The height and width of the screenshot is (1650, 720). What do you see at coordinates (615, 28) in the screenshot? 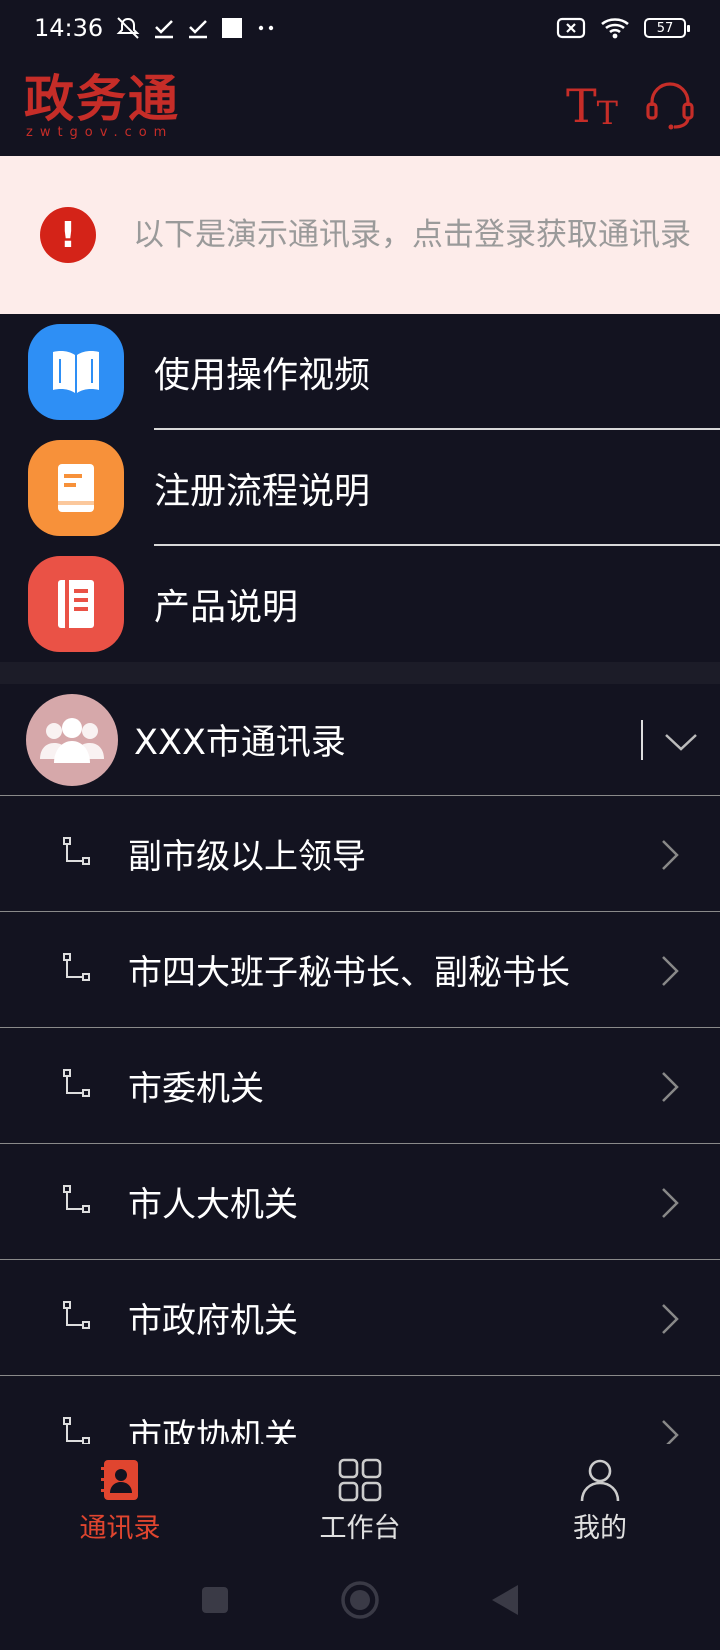
I see `wifi-icon` at bounding box center [615, 28].